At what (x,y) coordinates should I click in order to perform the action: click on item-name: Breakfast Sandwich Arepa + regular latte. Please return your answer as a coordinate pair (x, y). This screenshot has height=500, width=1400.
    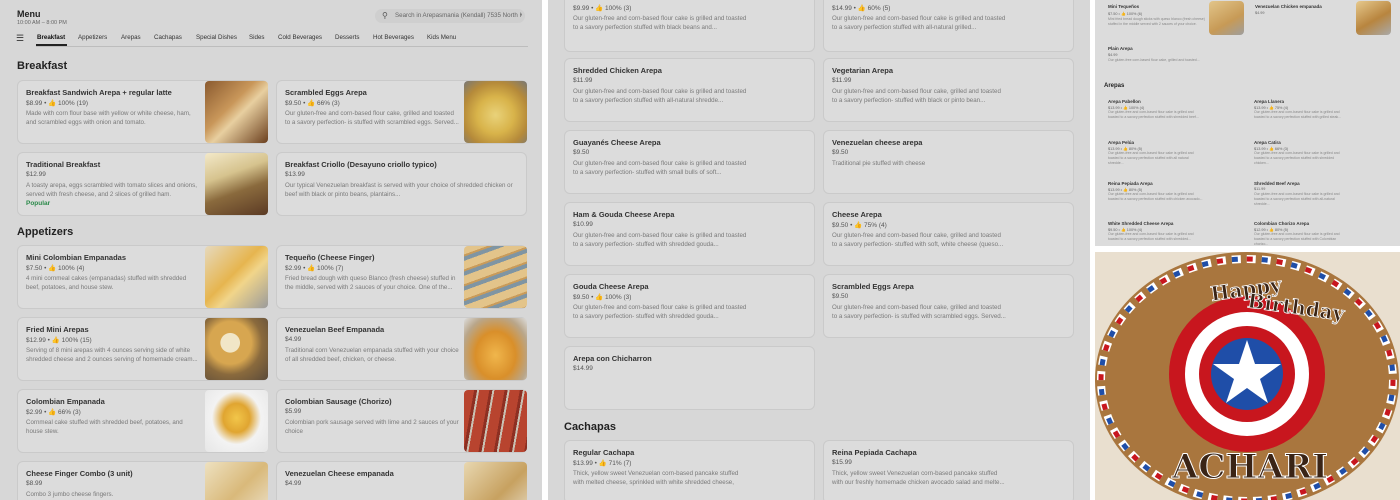
    Looking at the image, I should click on (99, 92).